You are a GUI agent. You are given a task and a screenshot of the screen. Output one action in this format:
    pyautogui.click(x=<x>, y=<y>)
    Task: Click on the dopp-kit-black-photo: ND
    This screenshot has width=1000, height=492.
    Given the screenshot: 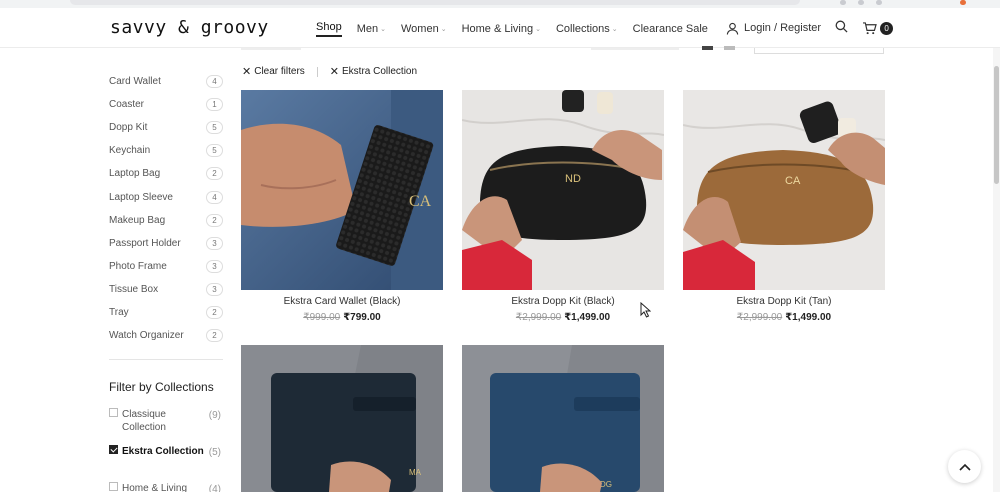 What is the action you would take?
    pyautogui.click(x=563, y=190)
    